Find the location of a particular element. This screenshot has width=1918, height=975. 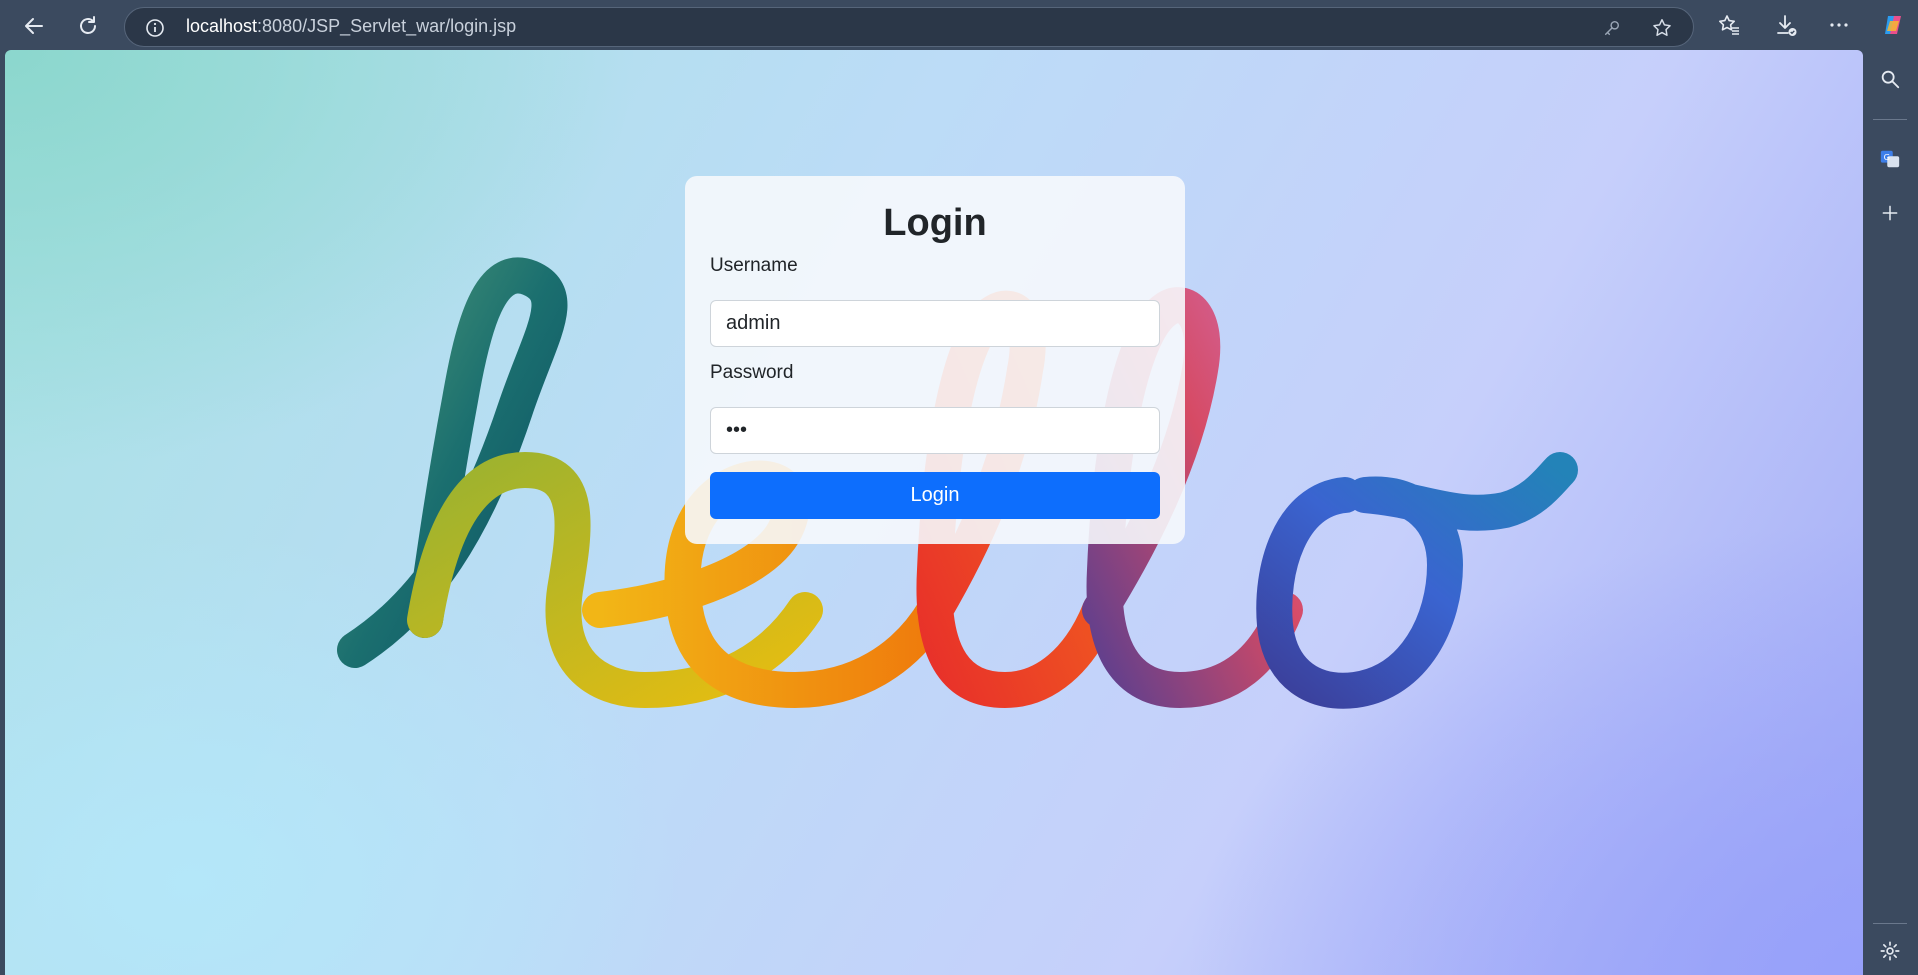

sidebar-search-button is located at coordinates (1890, 79).